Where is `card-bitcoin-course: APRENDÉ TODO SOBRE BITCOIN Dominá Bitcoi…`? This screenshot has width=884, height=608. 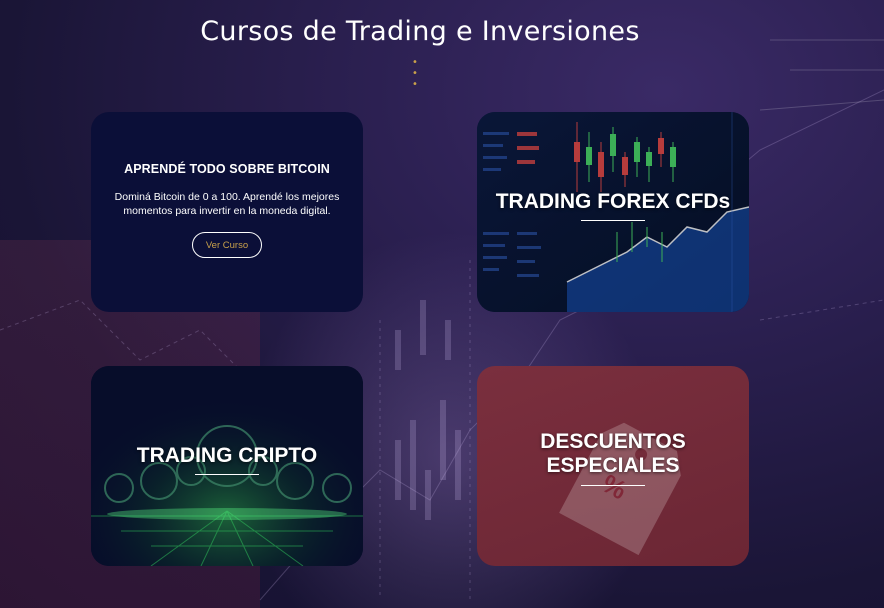 card-bitcoin-course: APRENDÉ TODO SOBRE BITCOIN Dominá Bitcoi… is located at coordinates (227, 212).